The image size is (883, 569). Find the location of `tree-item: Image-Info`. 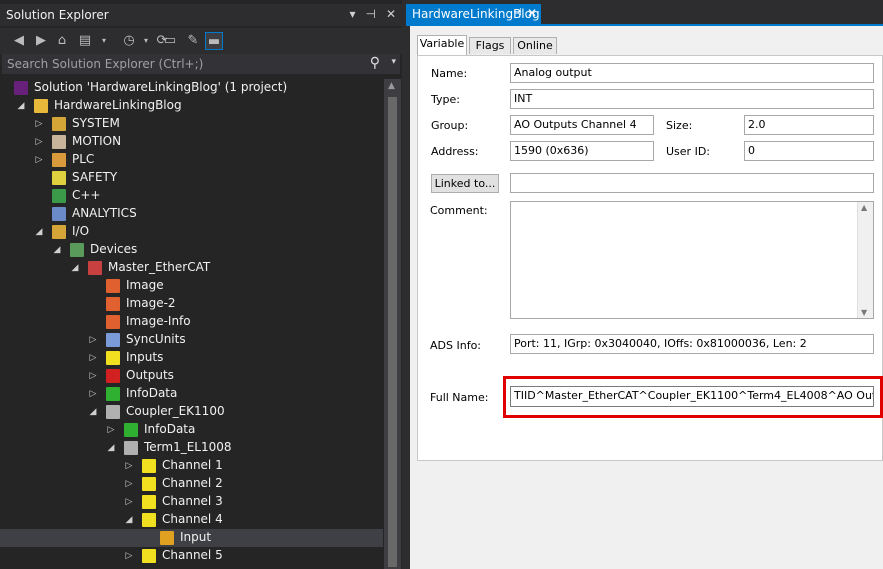

tree-item: Image-Info is located at coordinates (191, 322).